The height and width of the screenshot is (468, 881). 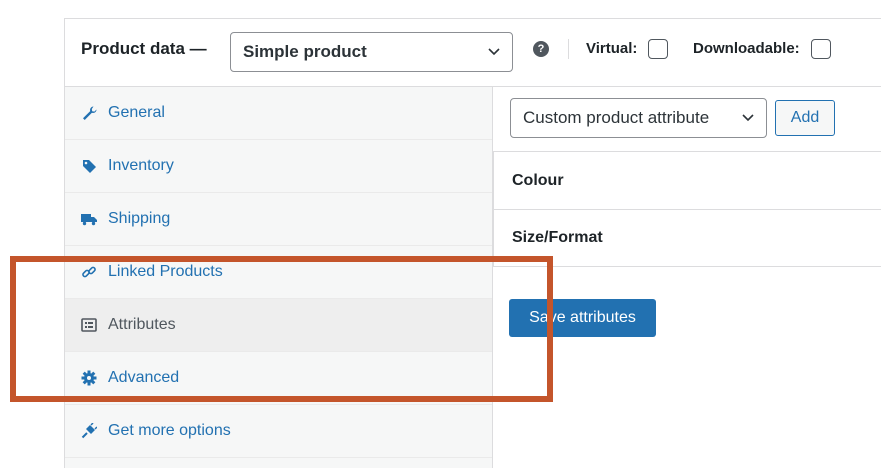 What do you see at coordinates (278, 219) in the screenshot?
I see `tab-shipping: Shipping` at bounding box center [278, 219].